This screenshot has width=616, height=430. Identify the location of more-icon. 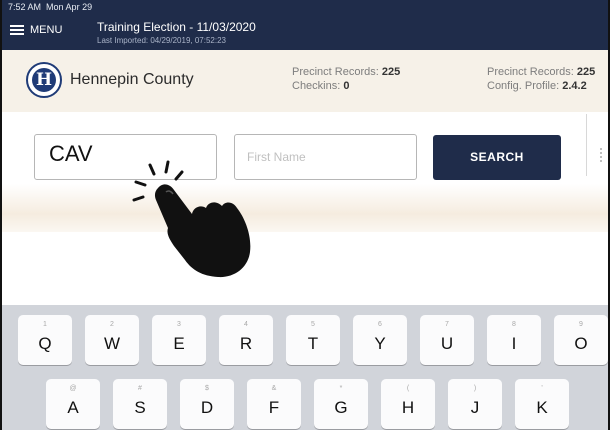
(602, 155).